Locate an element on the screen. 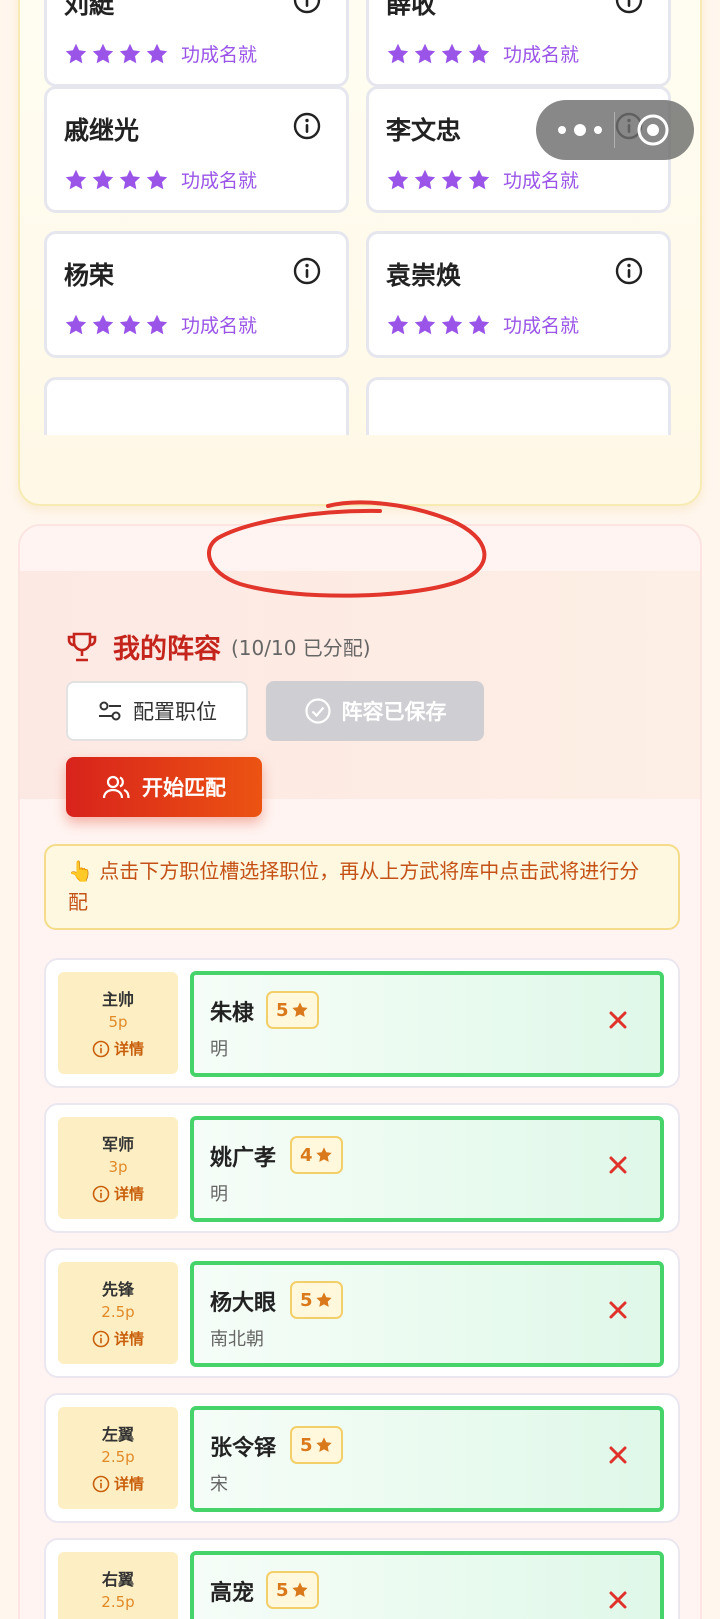  hero-name: 朱棣 is located at coordinates (232, 1013).